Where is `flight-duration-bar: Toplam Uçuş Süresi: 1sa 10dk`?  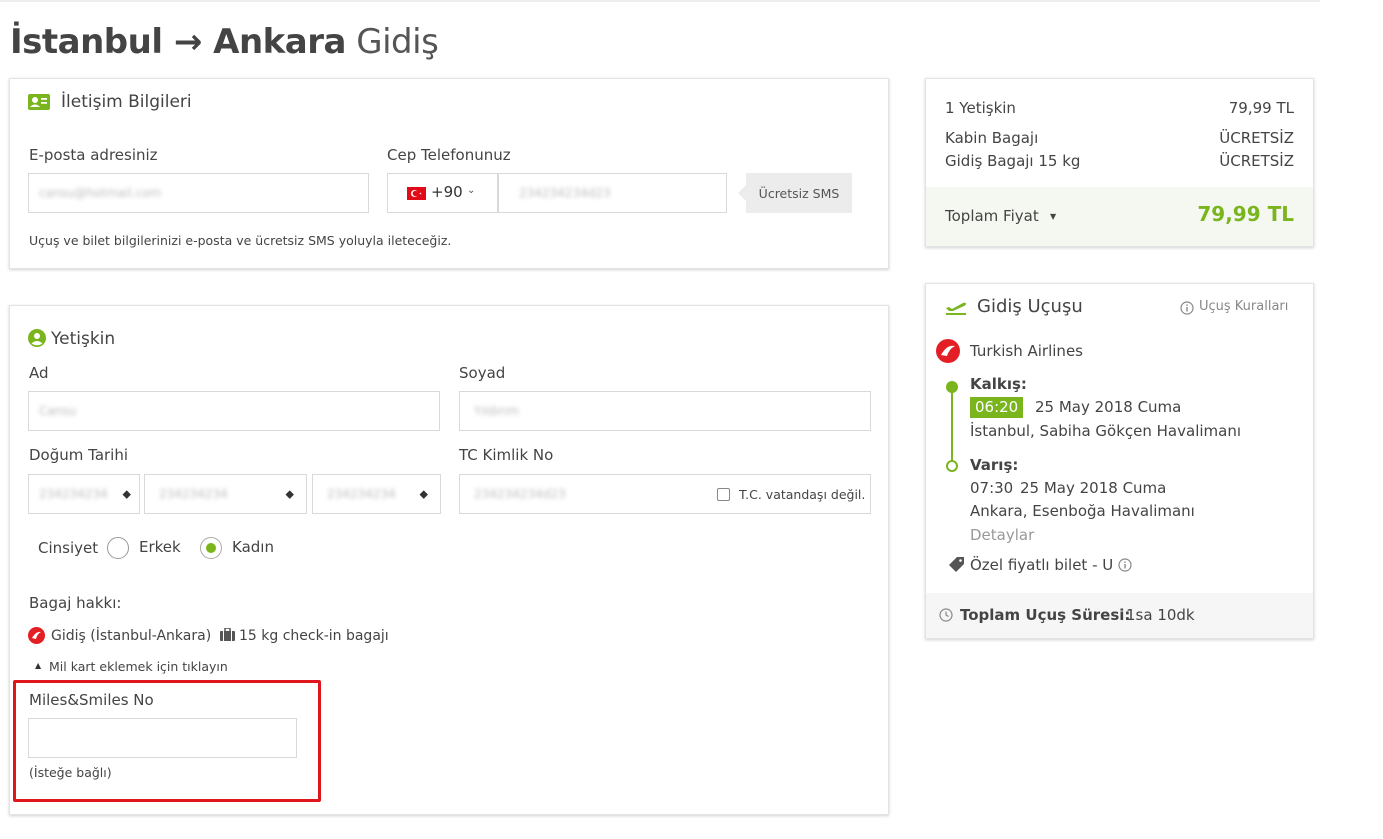 flight-duration-bar: Toplam Uçuş Süresi: 1sa 10dk is located at coordinates (1119, 615).